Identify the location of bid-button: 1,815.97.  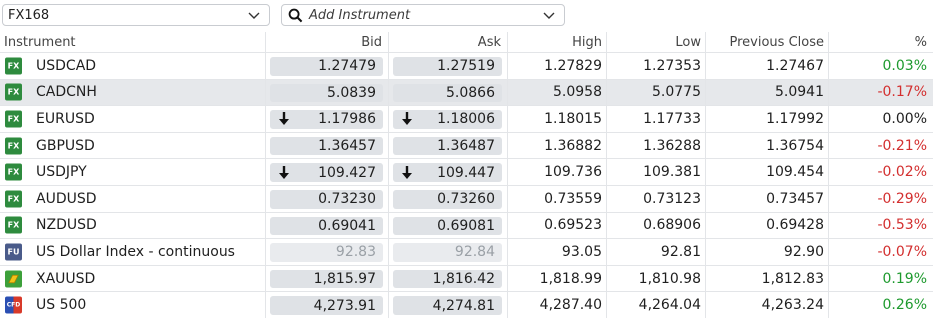
(326, 279).